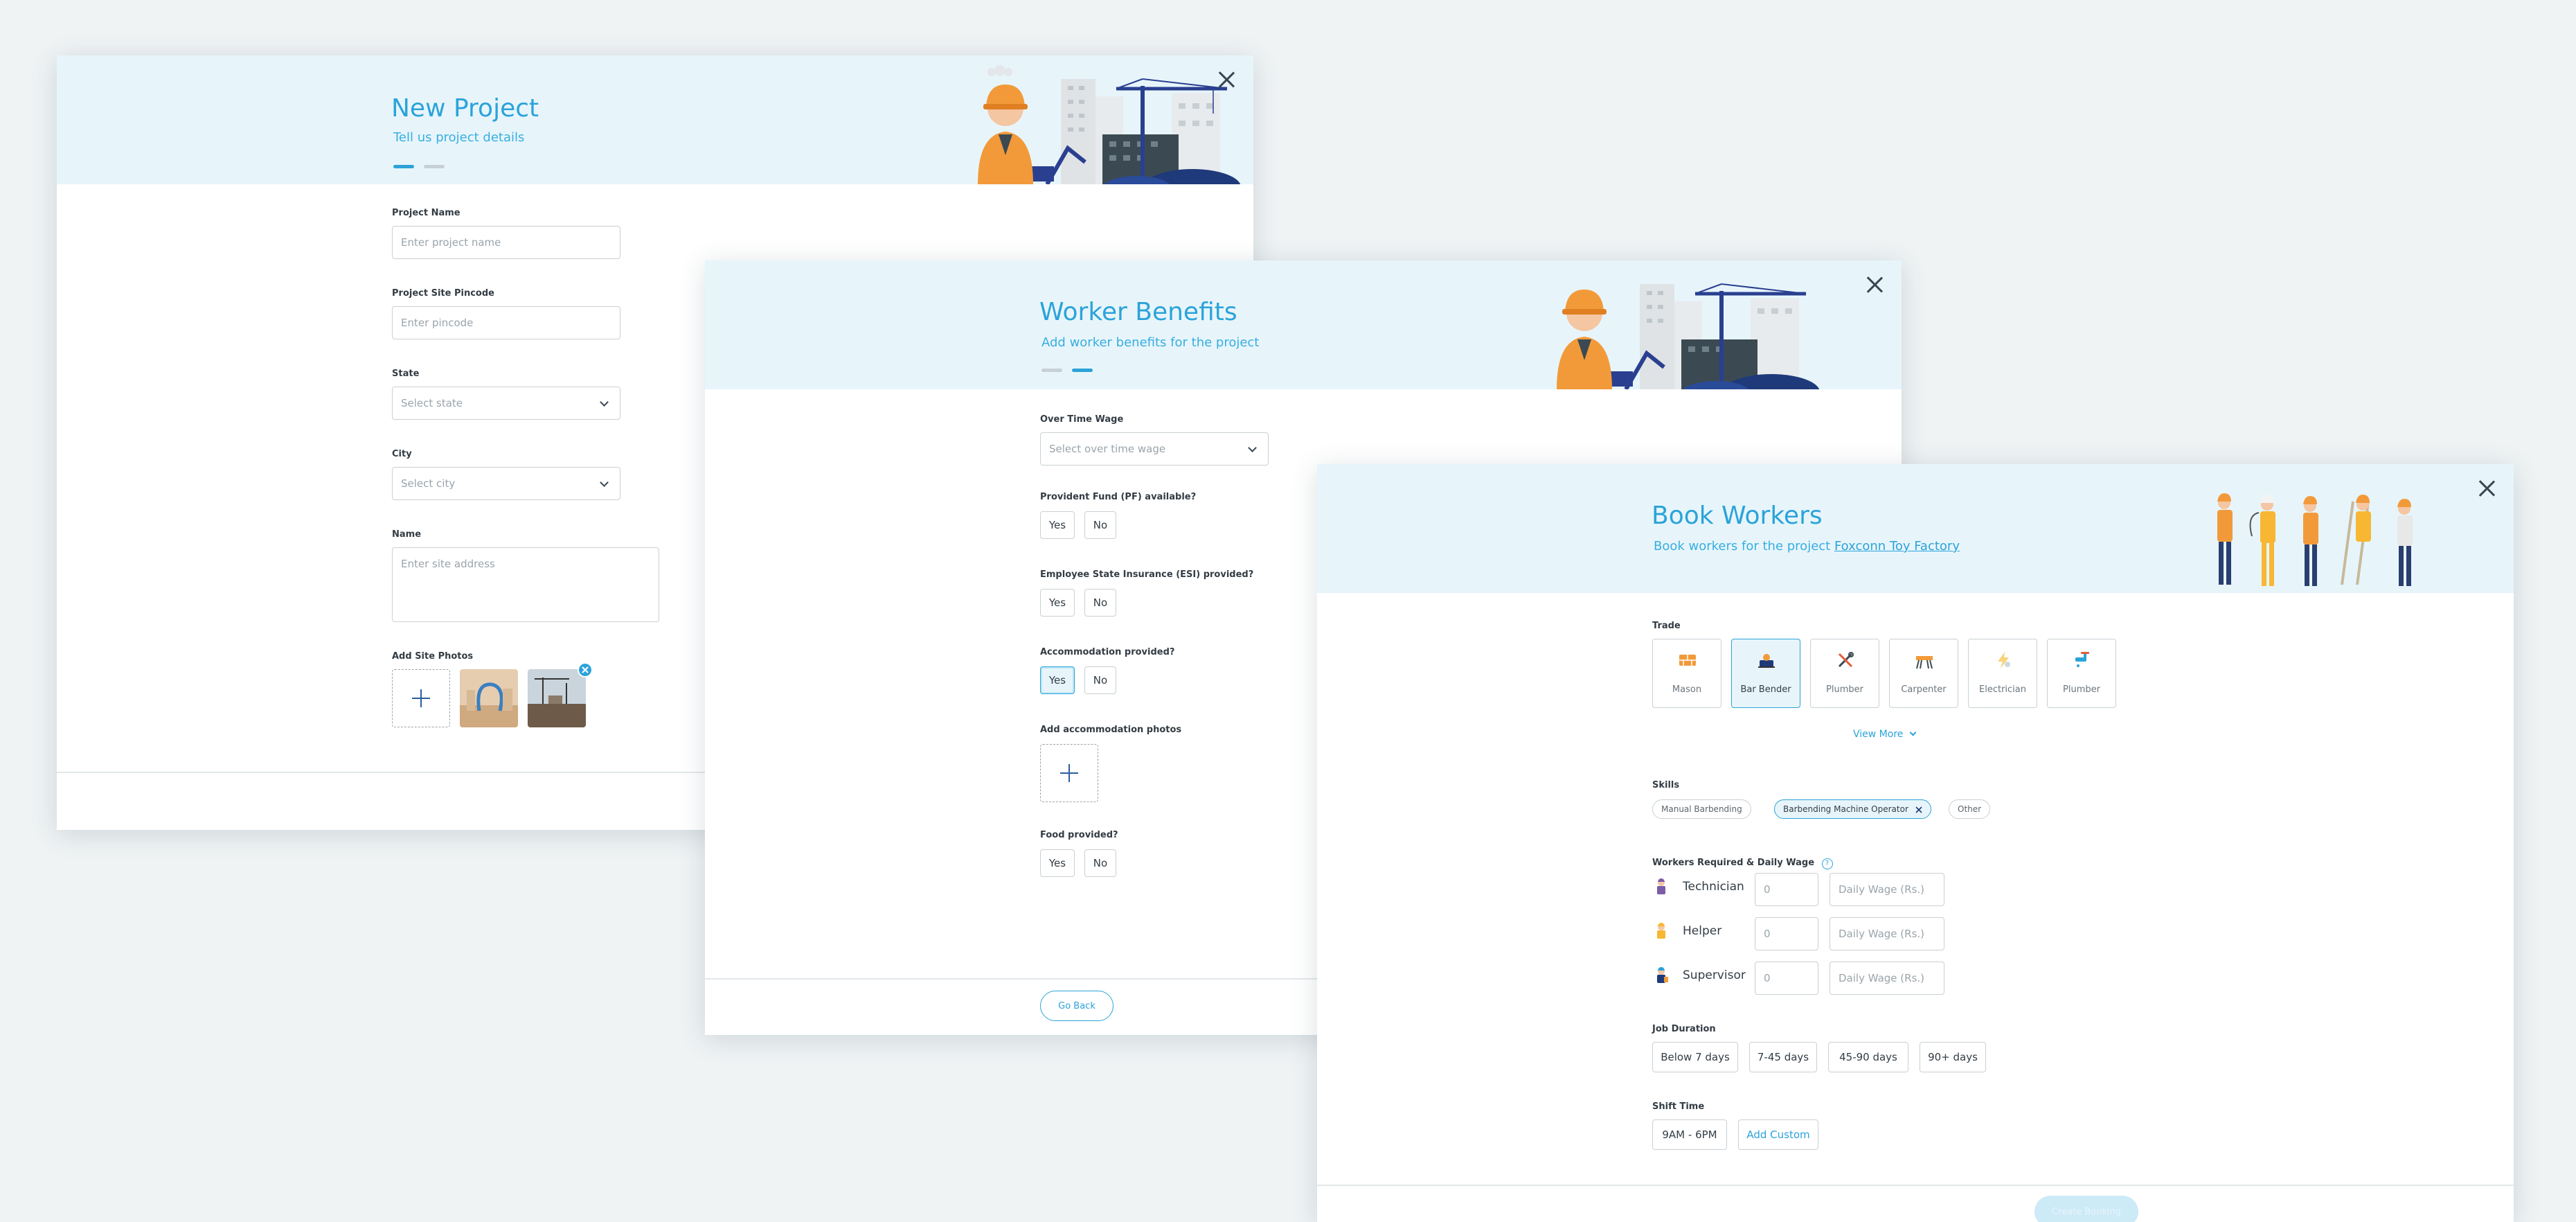 This screenshot has height=1222, width=2576. What do you see at coordinates (1679, 1106) in the screenshot?
I see `shift-time-label: Shift Time` at bounding box center [1679, 1106].